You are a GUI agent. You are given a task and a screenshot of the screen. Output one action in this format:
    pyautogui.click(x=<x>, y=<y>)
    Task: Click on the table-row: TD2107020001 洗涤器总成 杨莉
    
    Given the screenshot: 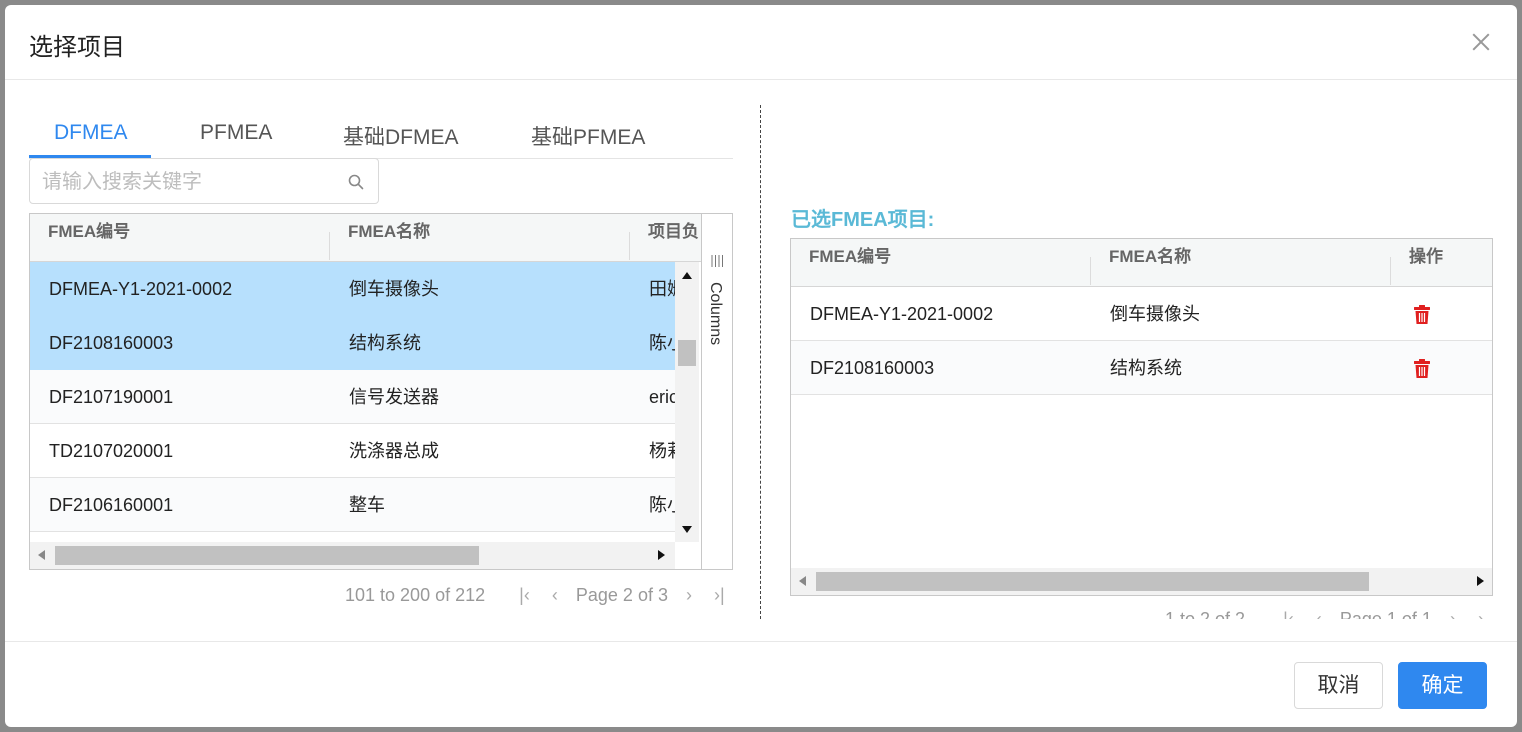 What is the action you would take?
    pyautogui.click(x=352, y=451)
    